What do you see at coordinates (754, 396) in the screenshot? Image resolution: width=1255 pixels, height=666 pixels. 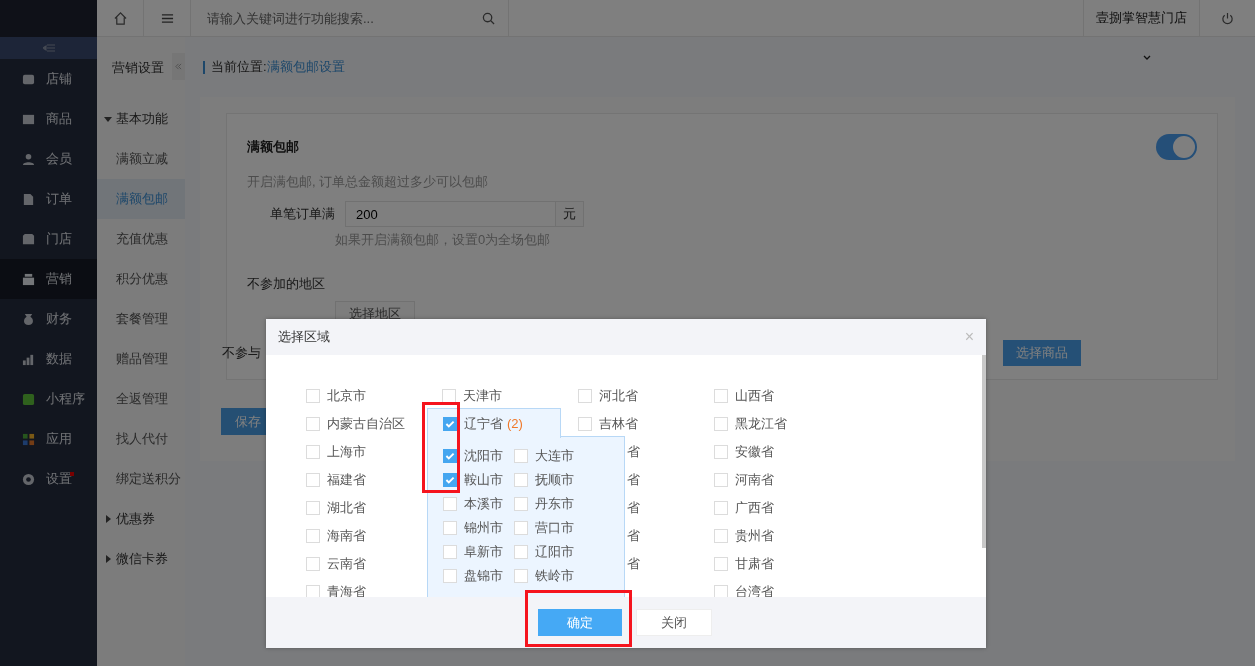 I see `region-label: 山西省` at bounding box center [754, 396].